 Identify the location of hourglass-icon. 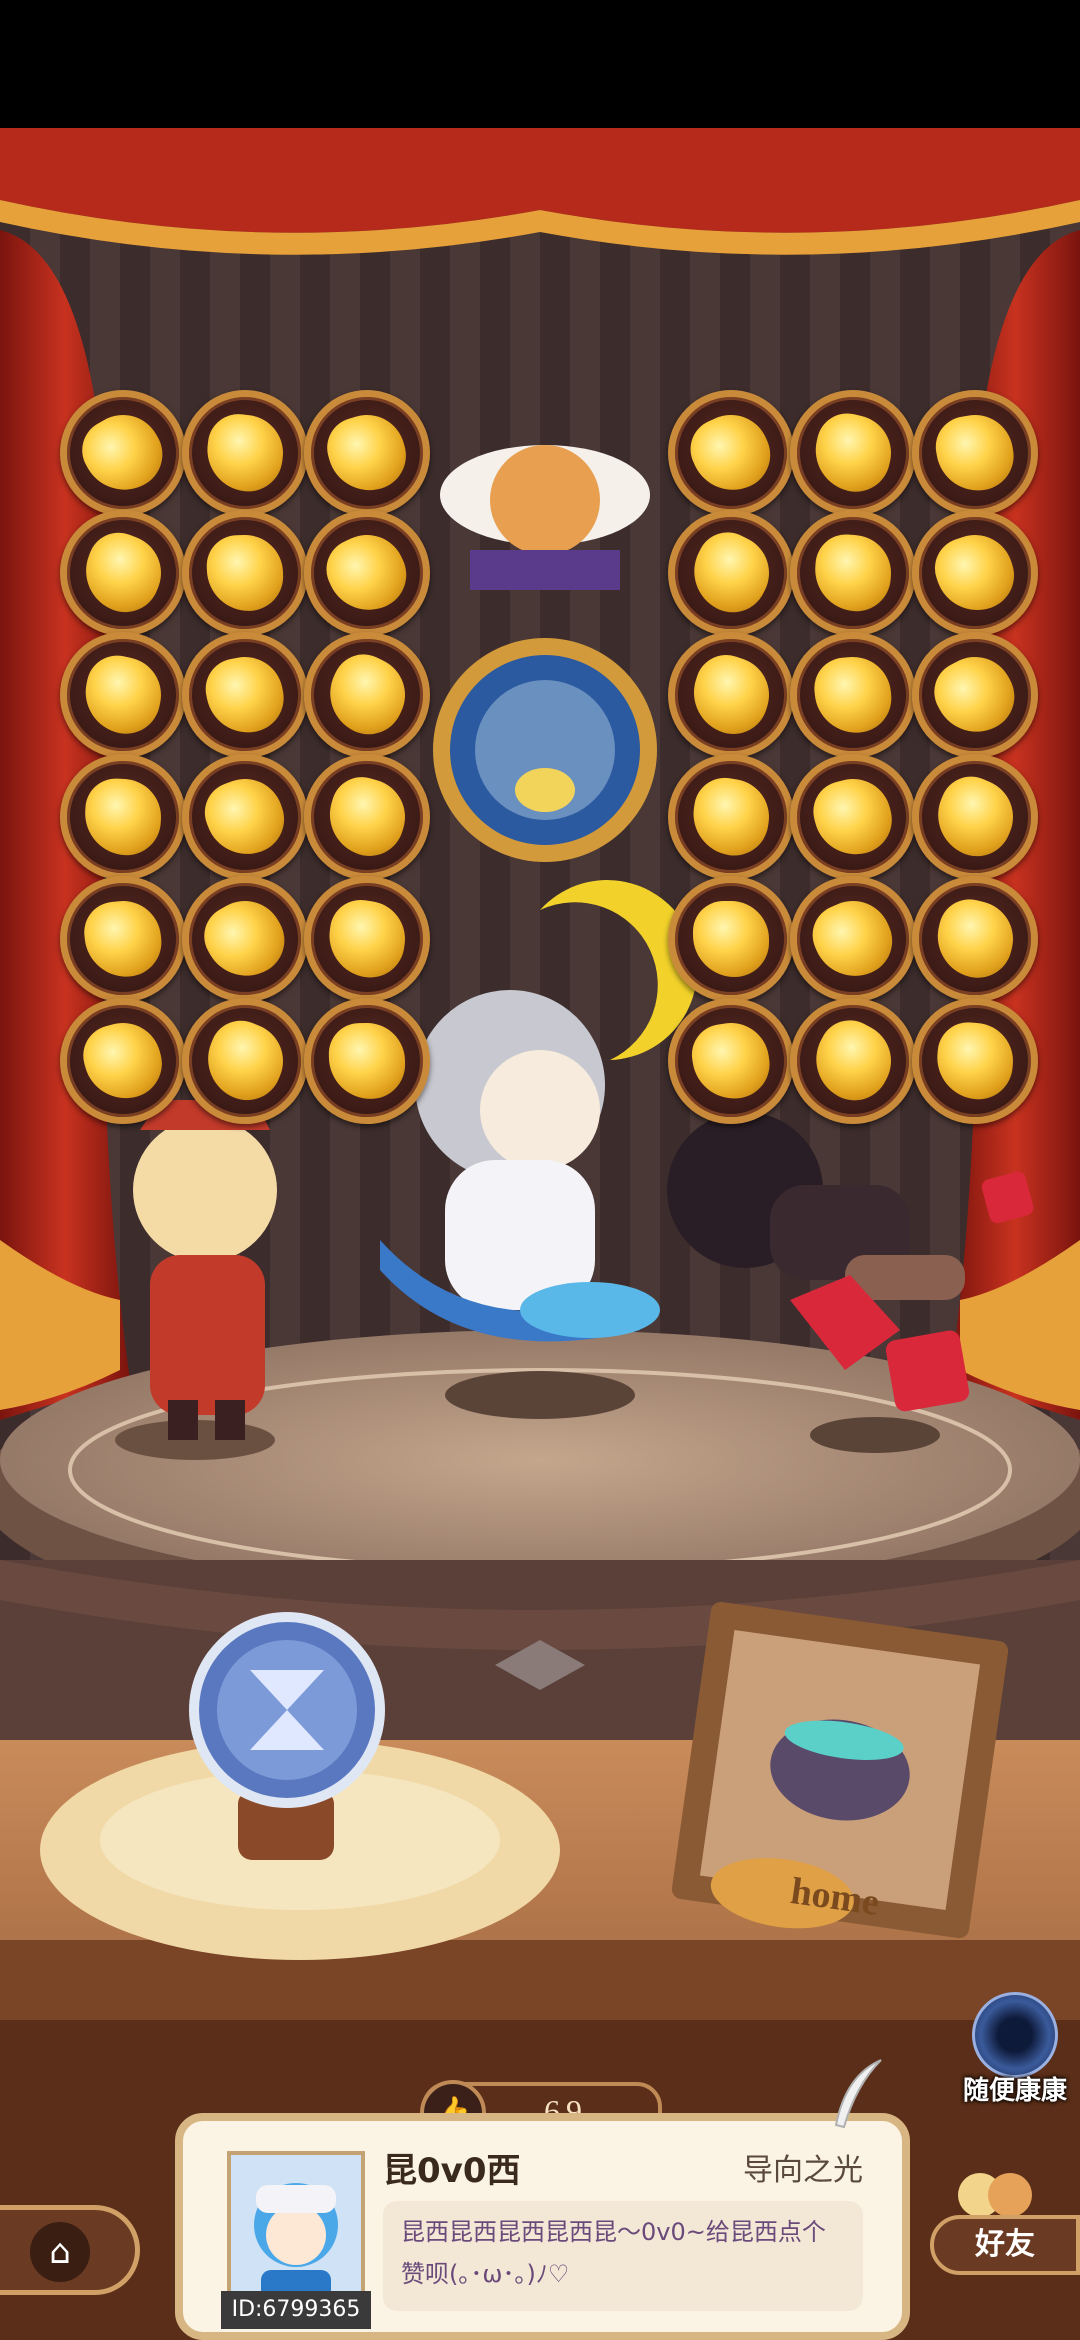
(287, 1710).